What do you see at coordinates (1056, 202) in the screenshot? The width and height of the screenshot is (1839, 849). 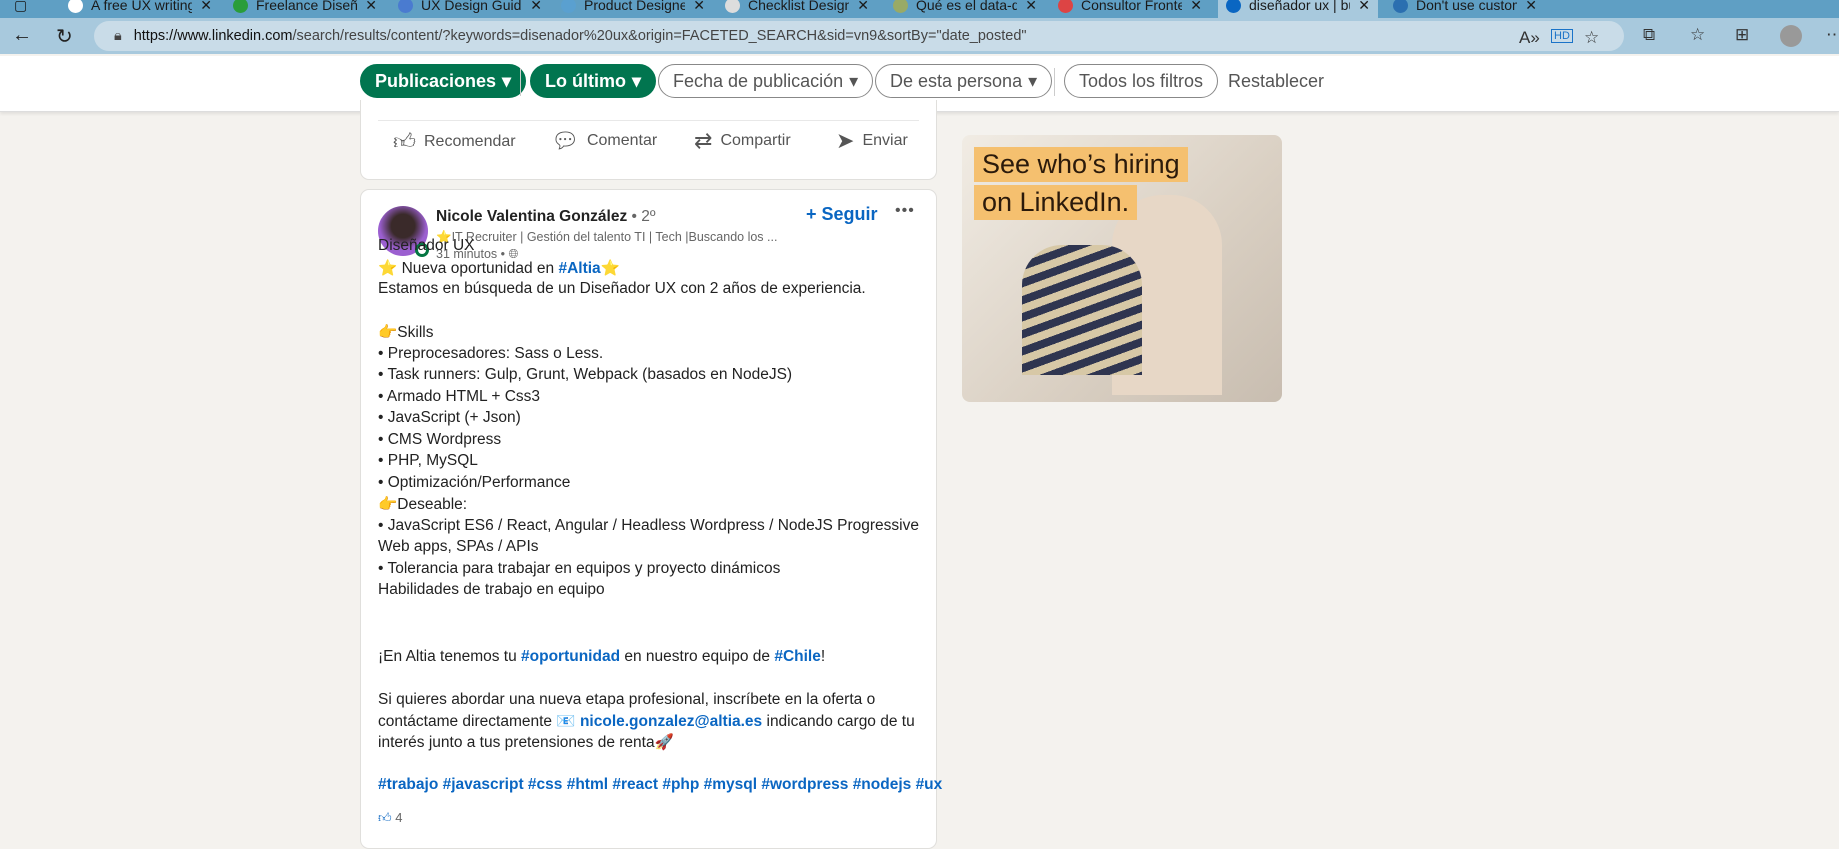 I see `ad-headline-2: on LinkedIn.` at bounding box center [1056, 202].